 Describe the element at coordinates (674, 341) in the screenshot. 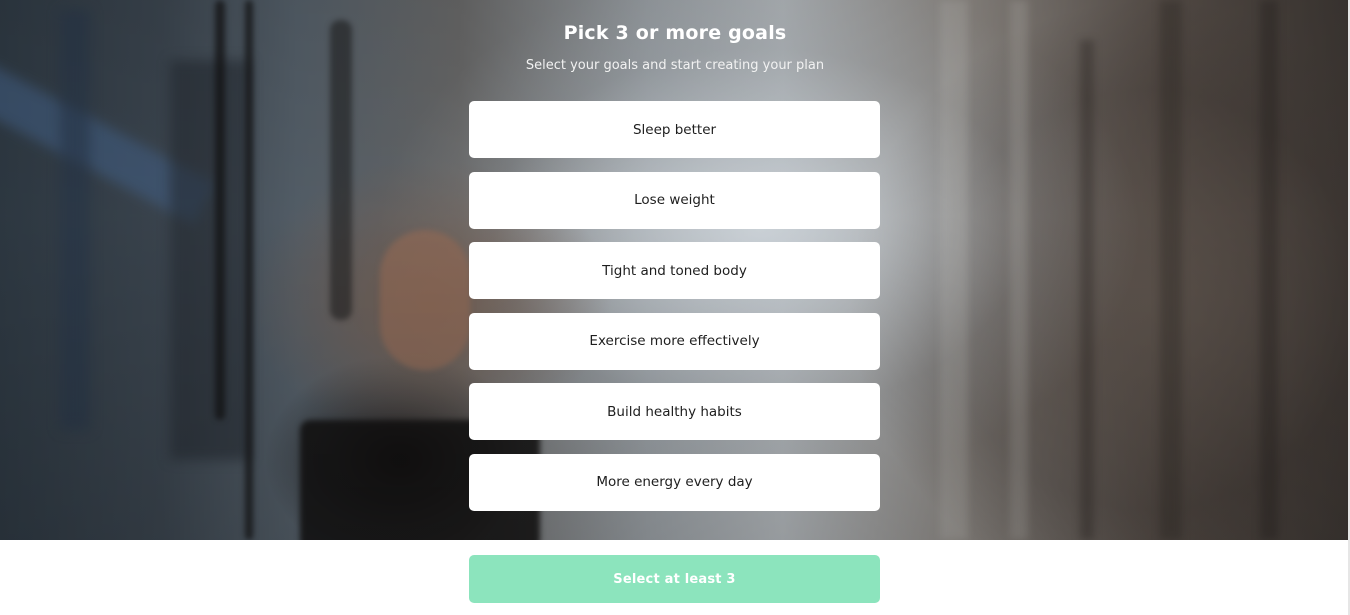

I see `goal-option-exercise-effectively: Exercise more effectively` at that location.